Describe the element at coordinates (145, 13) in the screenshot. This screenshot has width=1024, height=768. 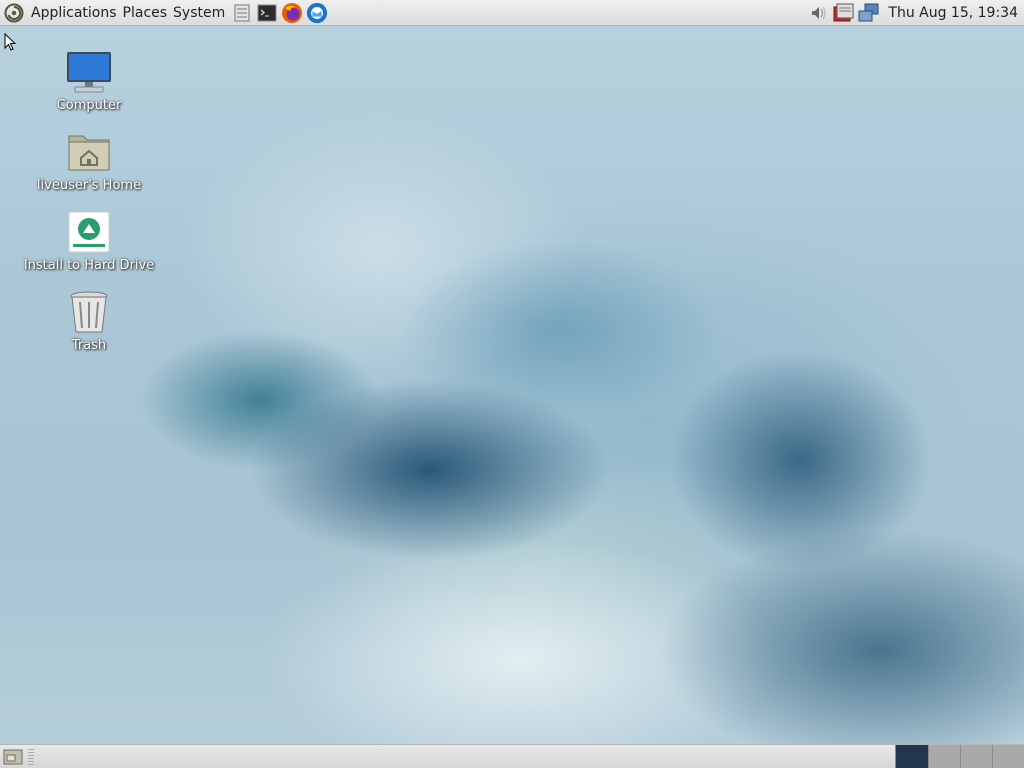
I see `places-menu: Places` at that location.